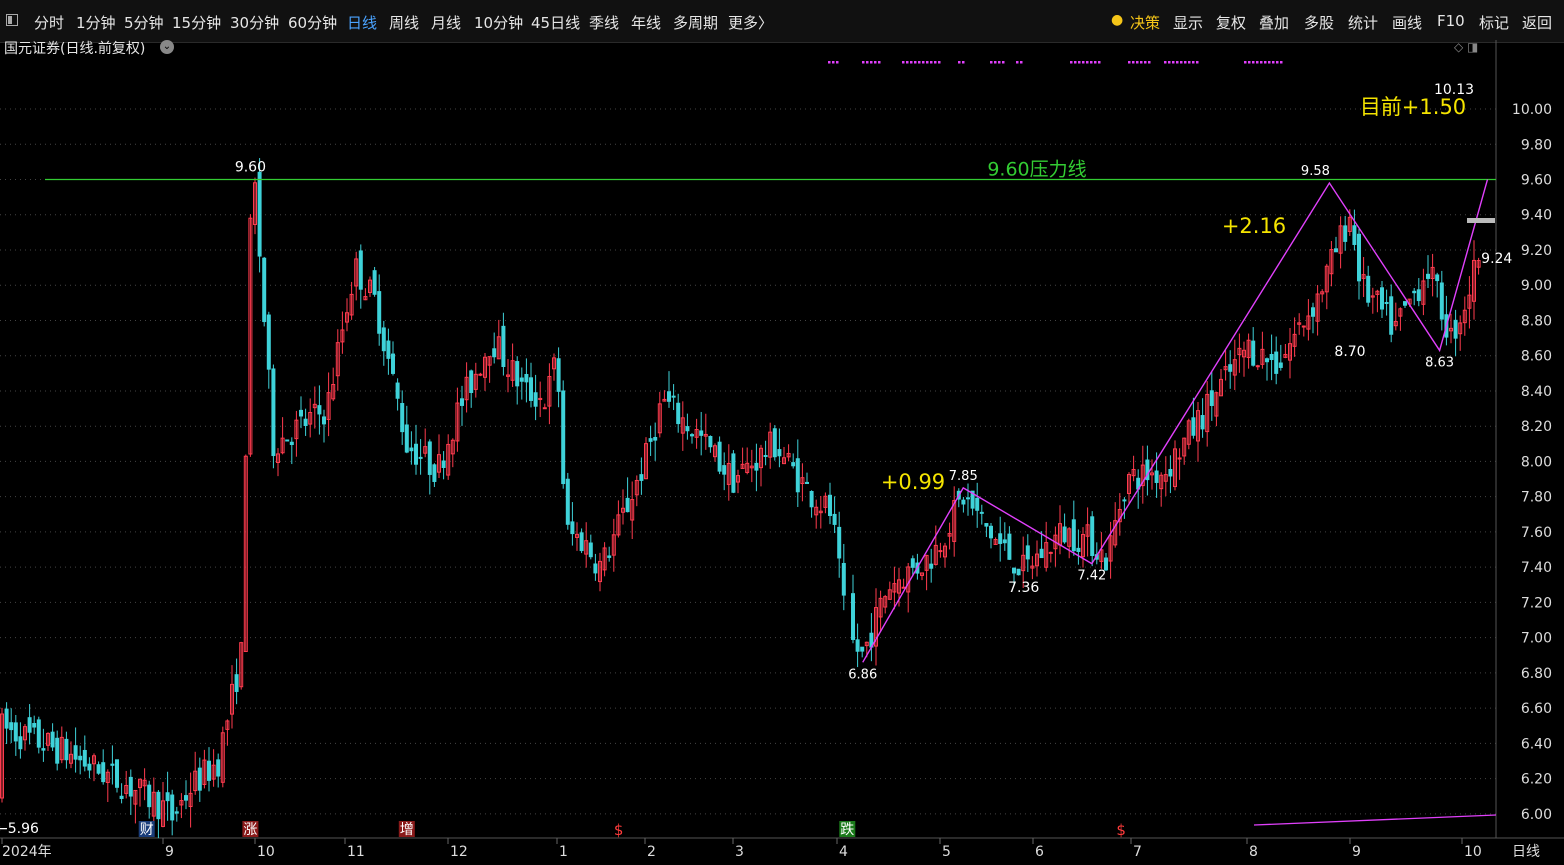 This screenshot has width=1564, height=865. I want to click on price-label: 9.24, so click(1496, 259).